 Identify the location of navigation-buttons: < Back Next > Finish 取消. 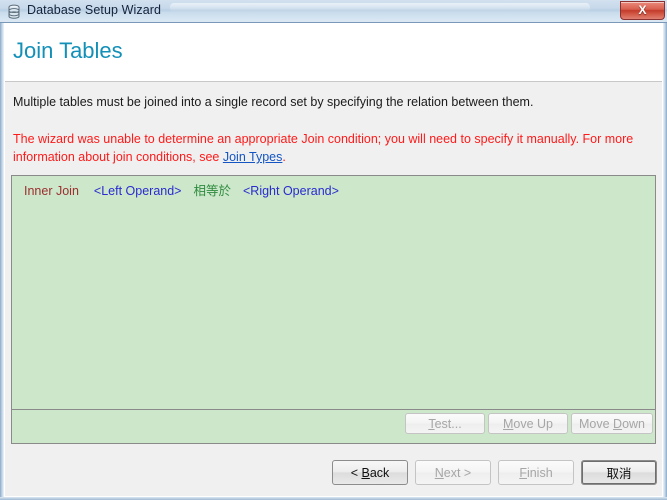
(494, 472).